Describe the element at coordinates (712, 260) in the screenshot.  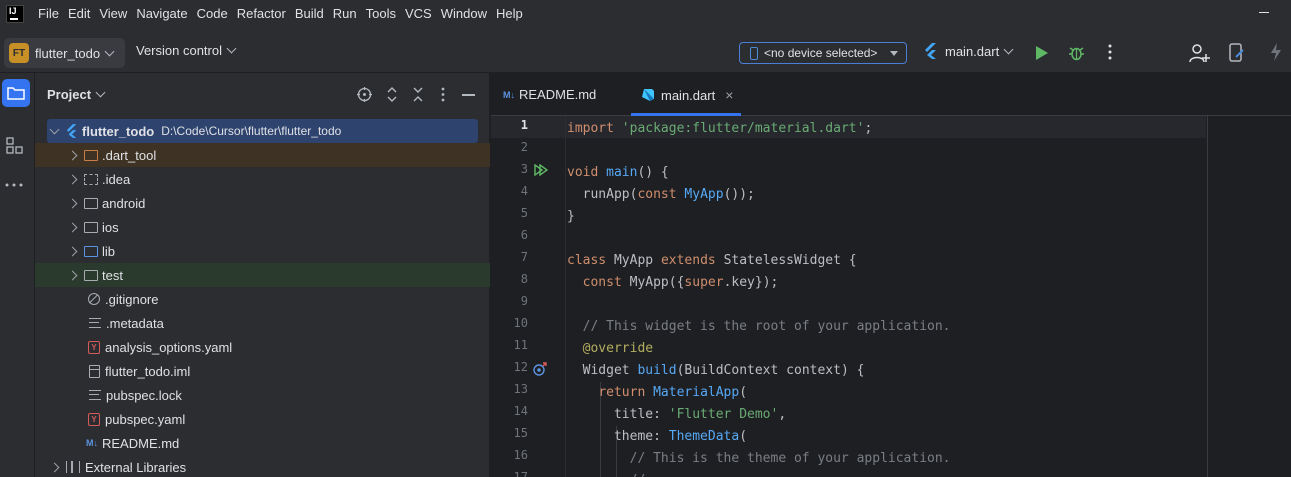
I see `code-line: class MyApp extends StatelessWidget {` at that location.